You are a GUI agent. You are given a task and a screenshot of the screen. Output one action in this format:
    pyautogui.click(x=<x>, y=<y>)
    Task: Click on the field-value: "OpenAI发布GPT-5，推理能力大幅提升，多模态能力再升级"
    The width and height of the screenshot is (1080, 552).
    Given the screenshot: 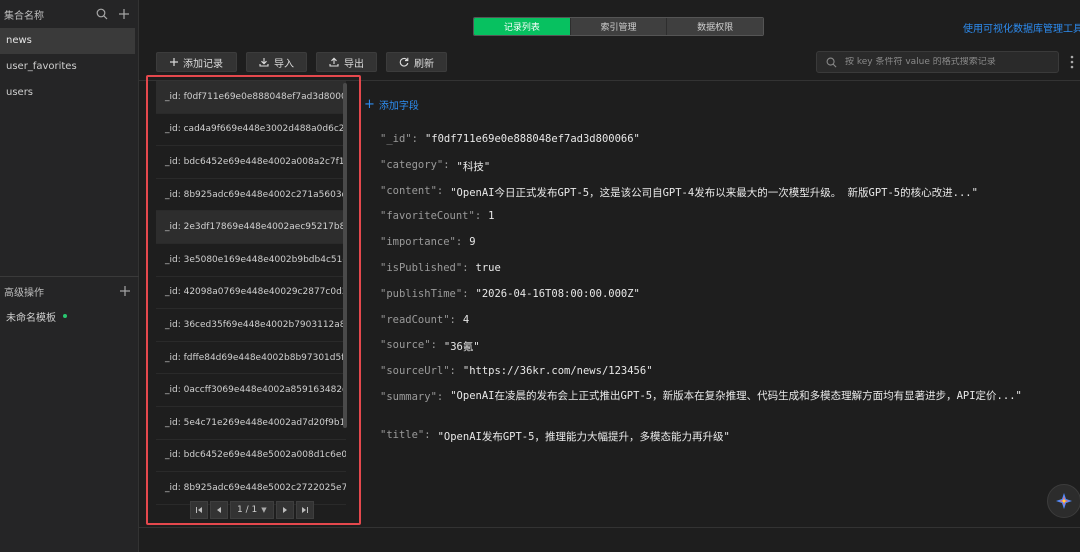 What is the action you would take?
    pyautogui.click(x=583, y=436)
    